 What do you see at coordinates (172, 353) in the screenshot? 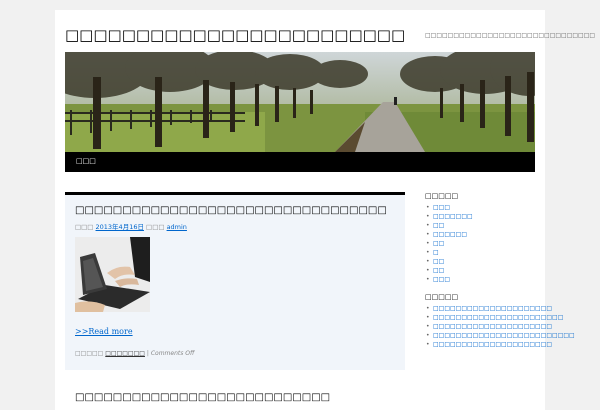
I see `comments-off-text: Comments Off` at bounding box center [172, 353].